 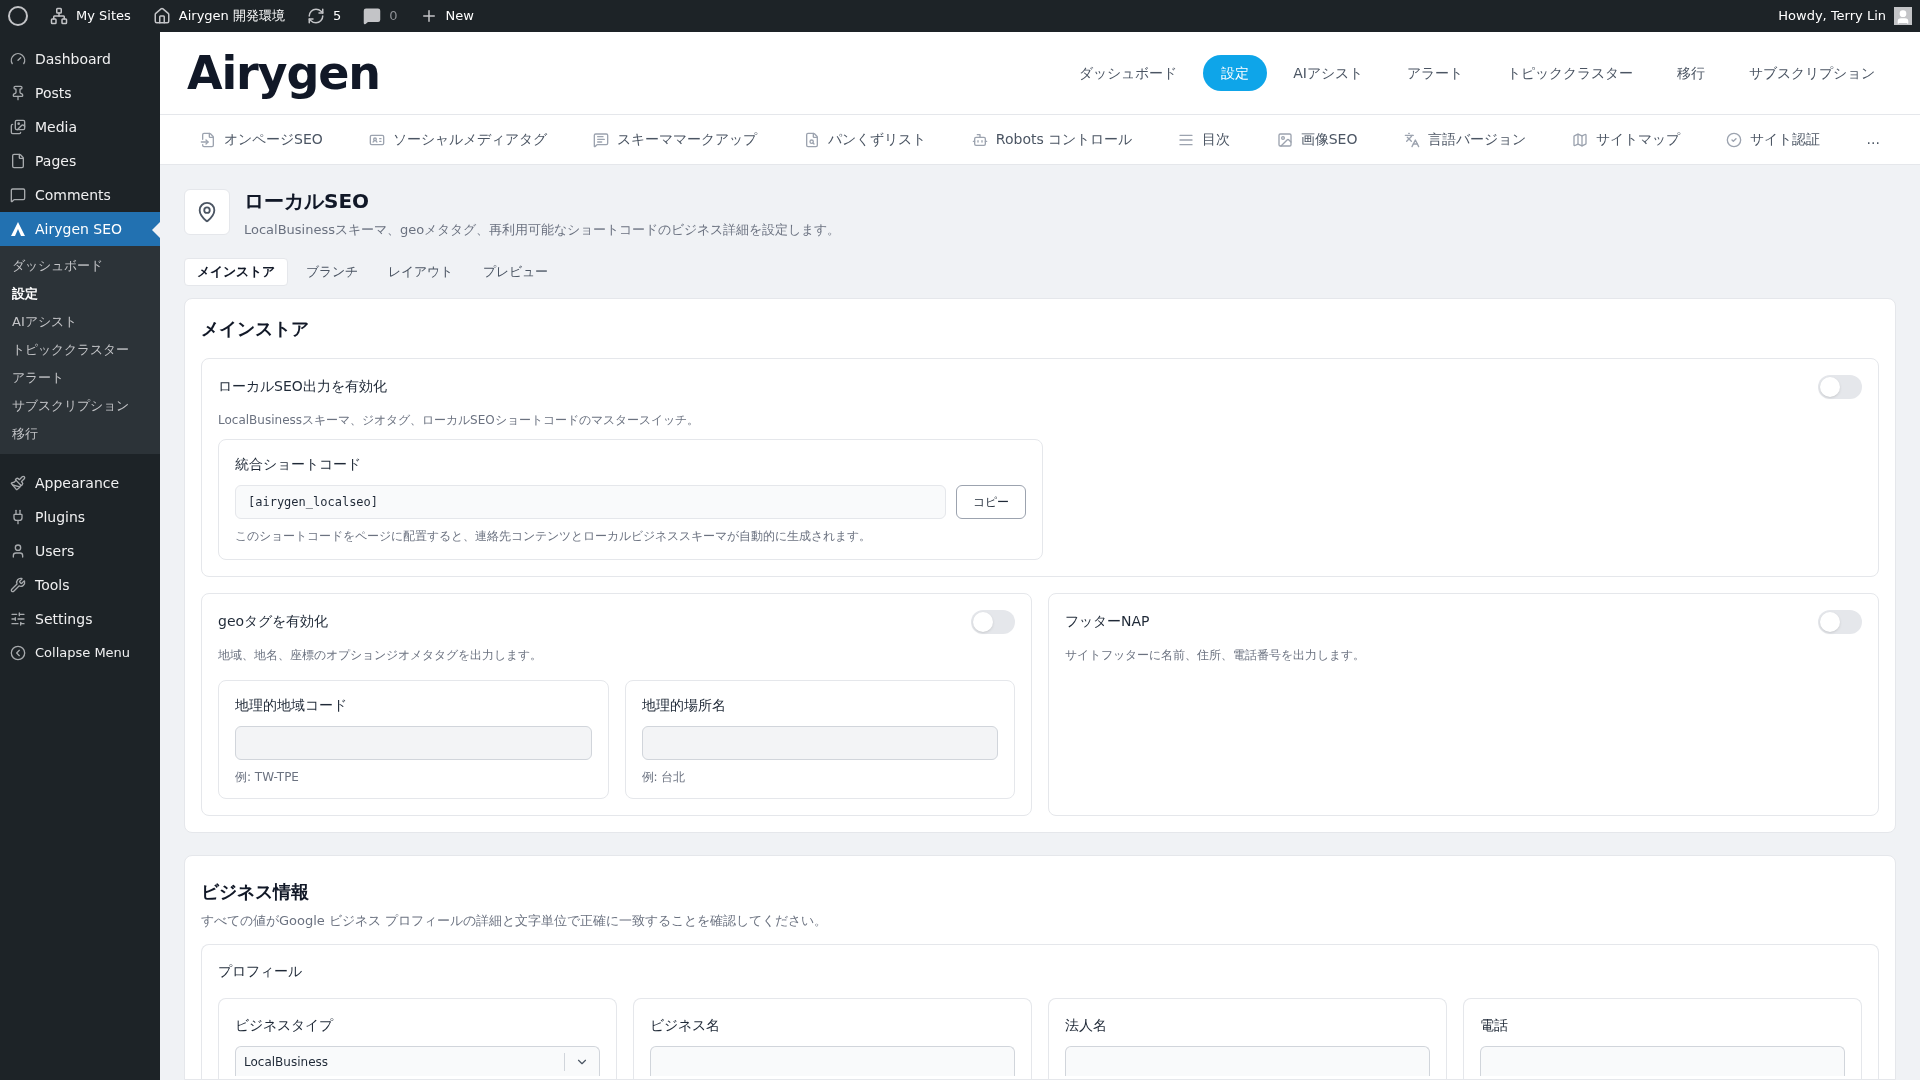 What do you see at coordinates (285, 1025) in the screenshot?
I see `field-label: ビジネスタイプ` at bounding box center [285, 1025].